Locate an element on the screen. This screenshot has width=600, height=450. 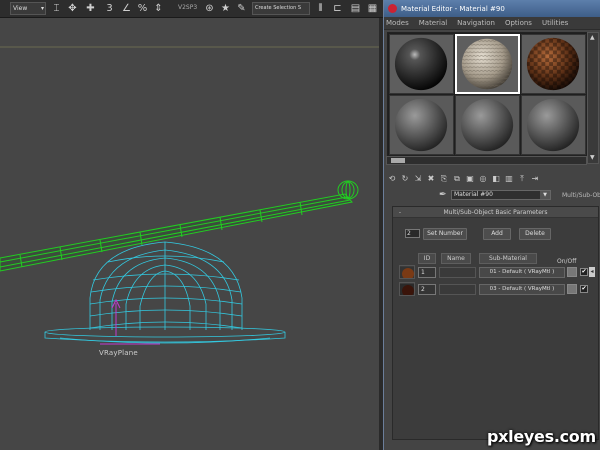
sub-material-count: 2 is located at coordinates (409, 233).